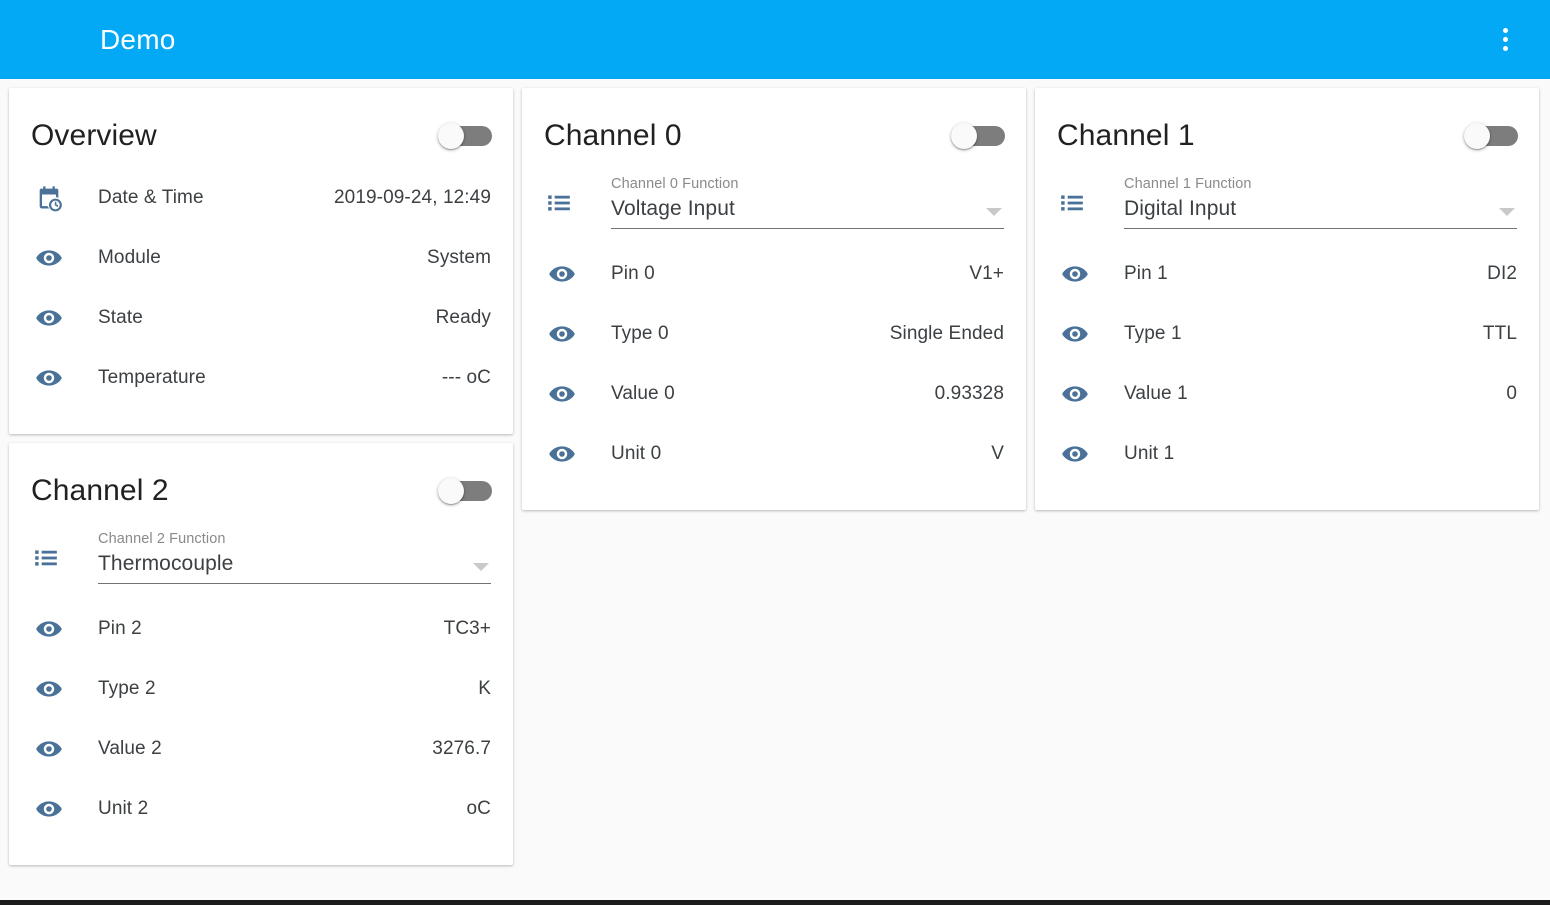 Image resolution: width=1550 pixels, height=905 pixels. Describe the element at coordinates (1287, 334) in the screenshot. I see `channel1-row-type: Type 1 TTL` at that location.